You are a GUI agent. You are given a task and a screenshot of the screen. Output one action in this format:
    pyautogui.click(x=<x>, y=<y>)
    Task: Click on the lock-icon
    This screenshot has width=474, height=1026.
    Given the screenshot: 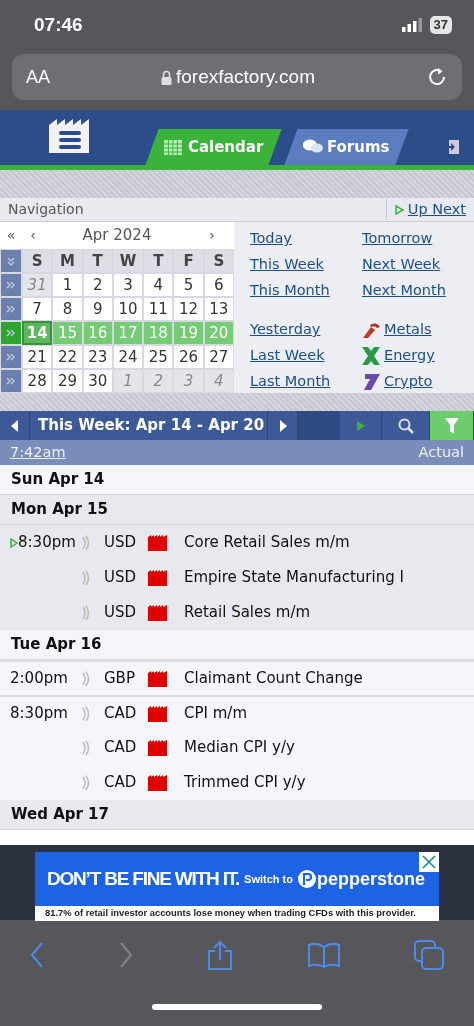 What is the action you would take?
    pyautogui.click(x=166, y=77)
    